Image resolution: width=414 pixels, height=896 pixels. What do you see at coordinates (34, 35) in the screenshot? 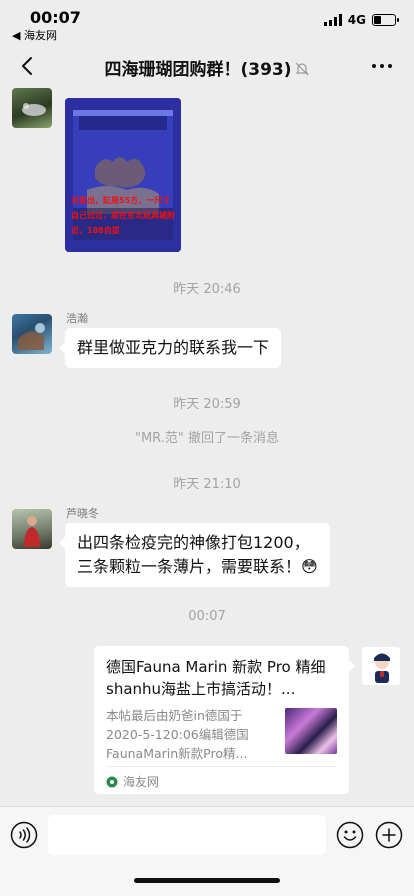
I see `status-back-to-app: ◀ 海友网` at bounding box center [34, 35].